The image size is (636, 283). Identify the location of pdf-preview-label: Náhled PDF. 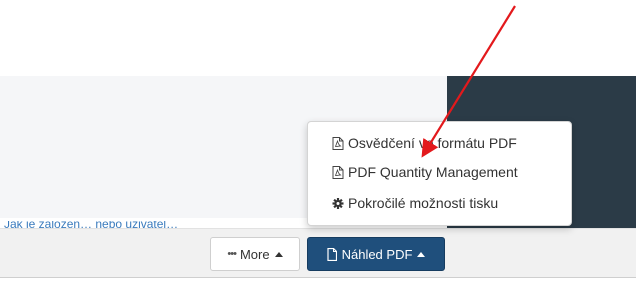
(377, 254).